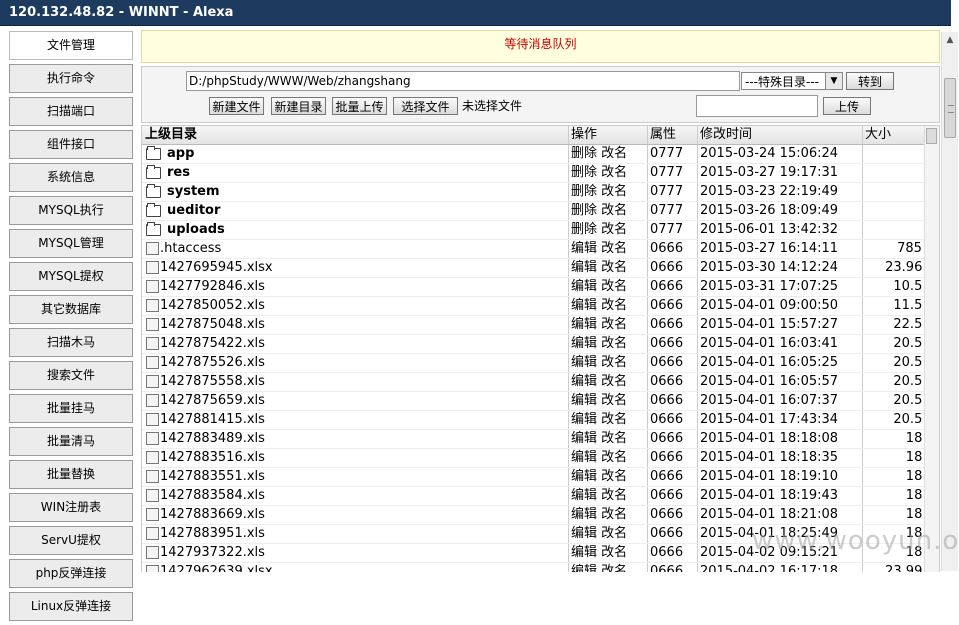 Image resolution: width=959 pixels, height=625 pixels. I want to click on sidebar-item-linux-reverse-shell: Linux反弹连接, so click(71, 606).